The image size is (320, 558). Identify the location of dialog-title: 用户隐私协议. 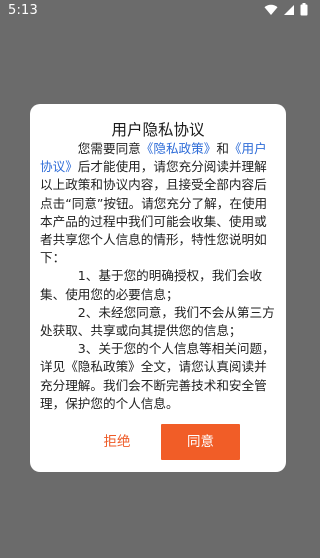
(158, 130).